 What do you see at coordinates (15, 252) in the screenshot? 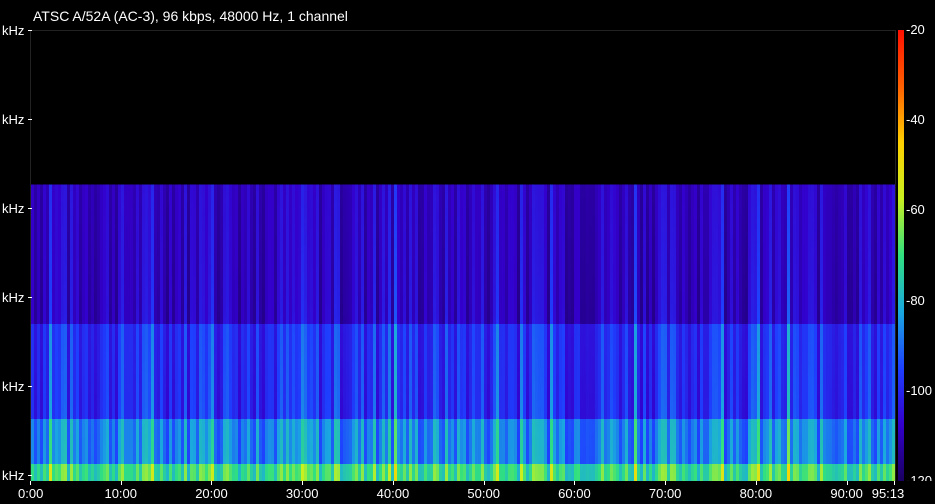
I see `left-axis-strip` at bounding box center [15, 252].